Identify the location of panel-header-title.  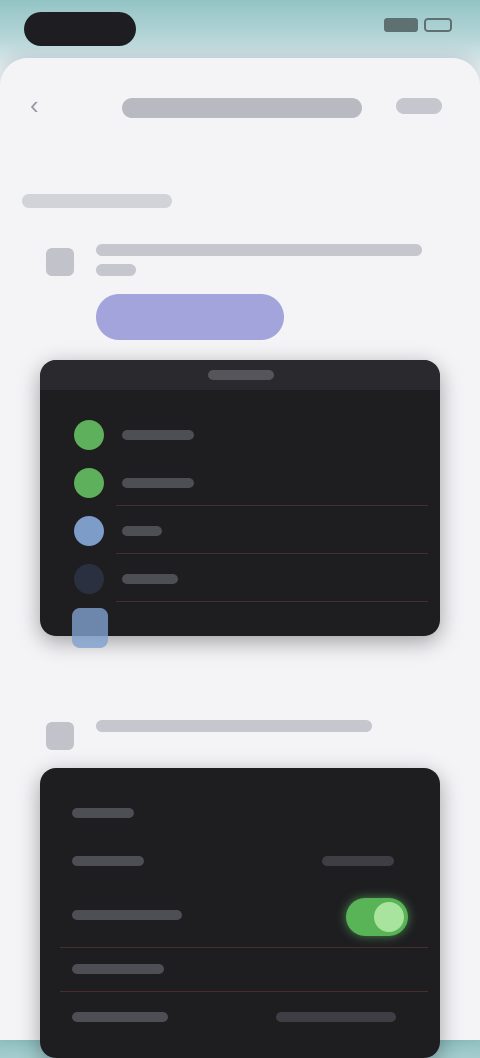
(241, 375).